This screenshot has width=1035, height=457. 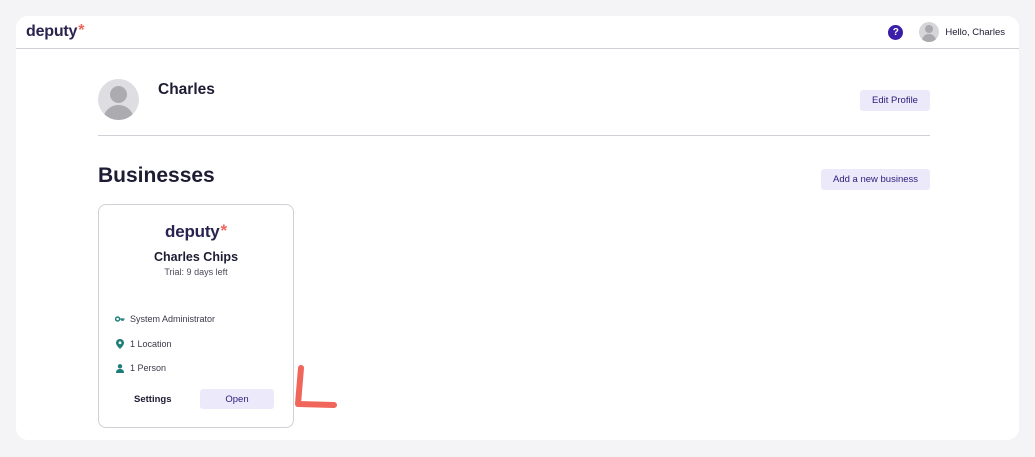 I want to click on user-avatar, so click(x=929, y=32).